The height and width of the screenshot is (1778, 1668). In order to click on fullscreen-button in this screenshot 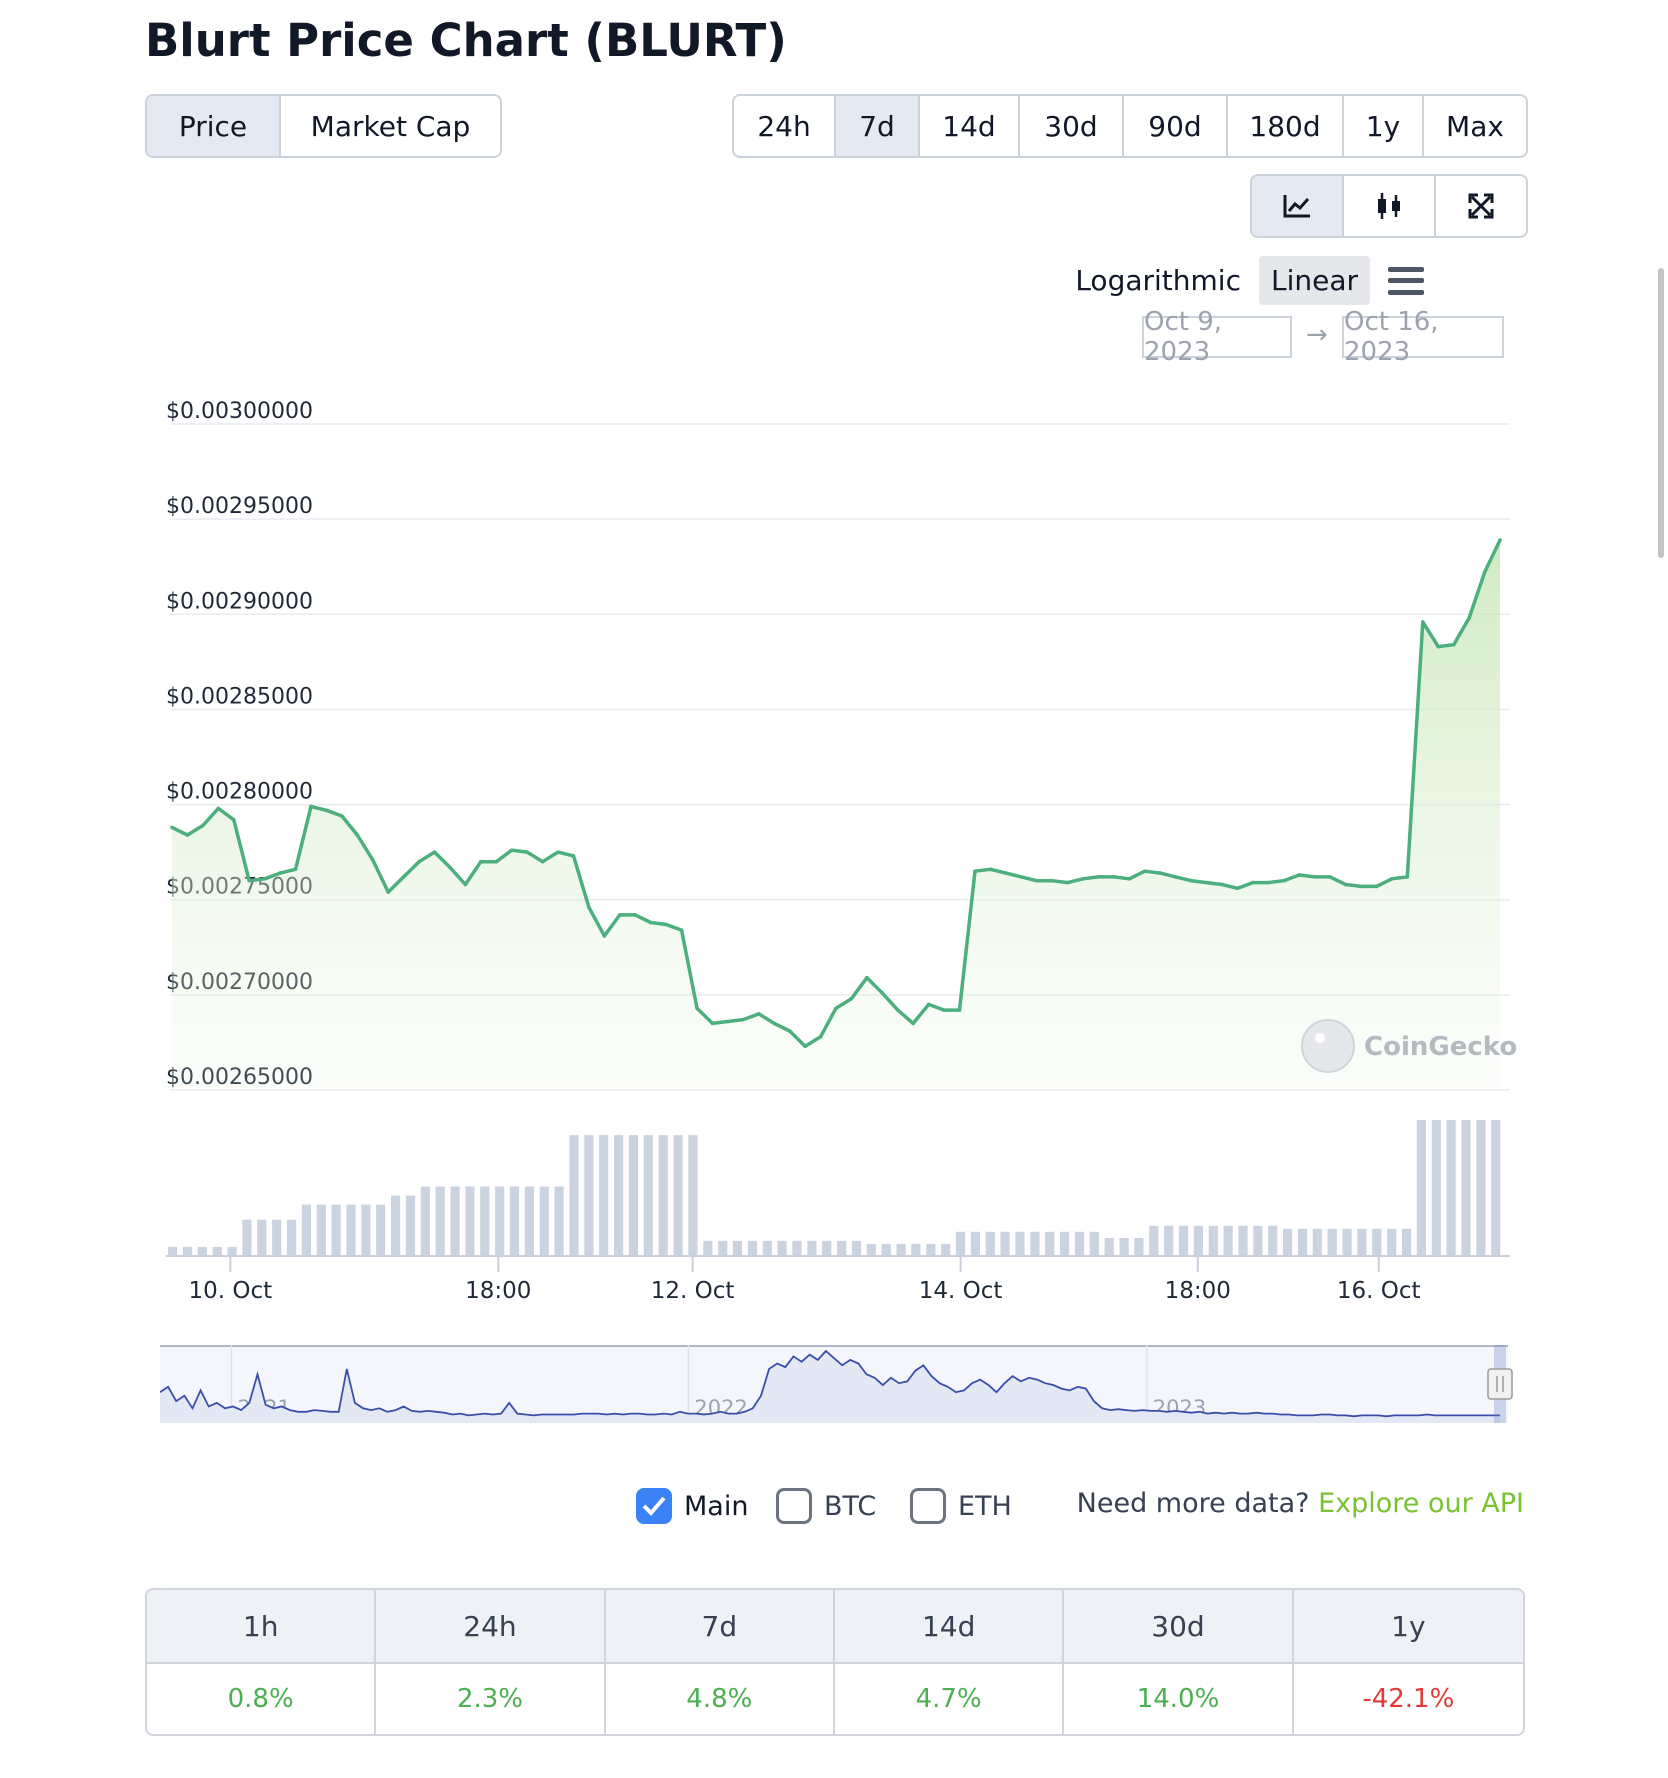, I will do `click(1481, 206)`.